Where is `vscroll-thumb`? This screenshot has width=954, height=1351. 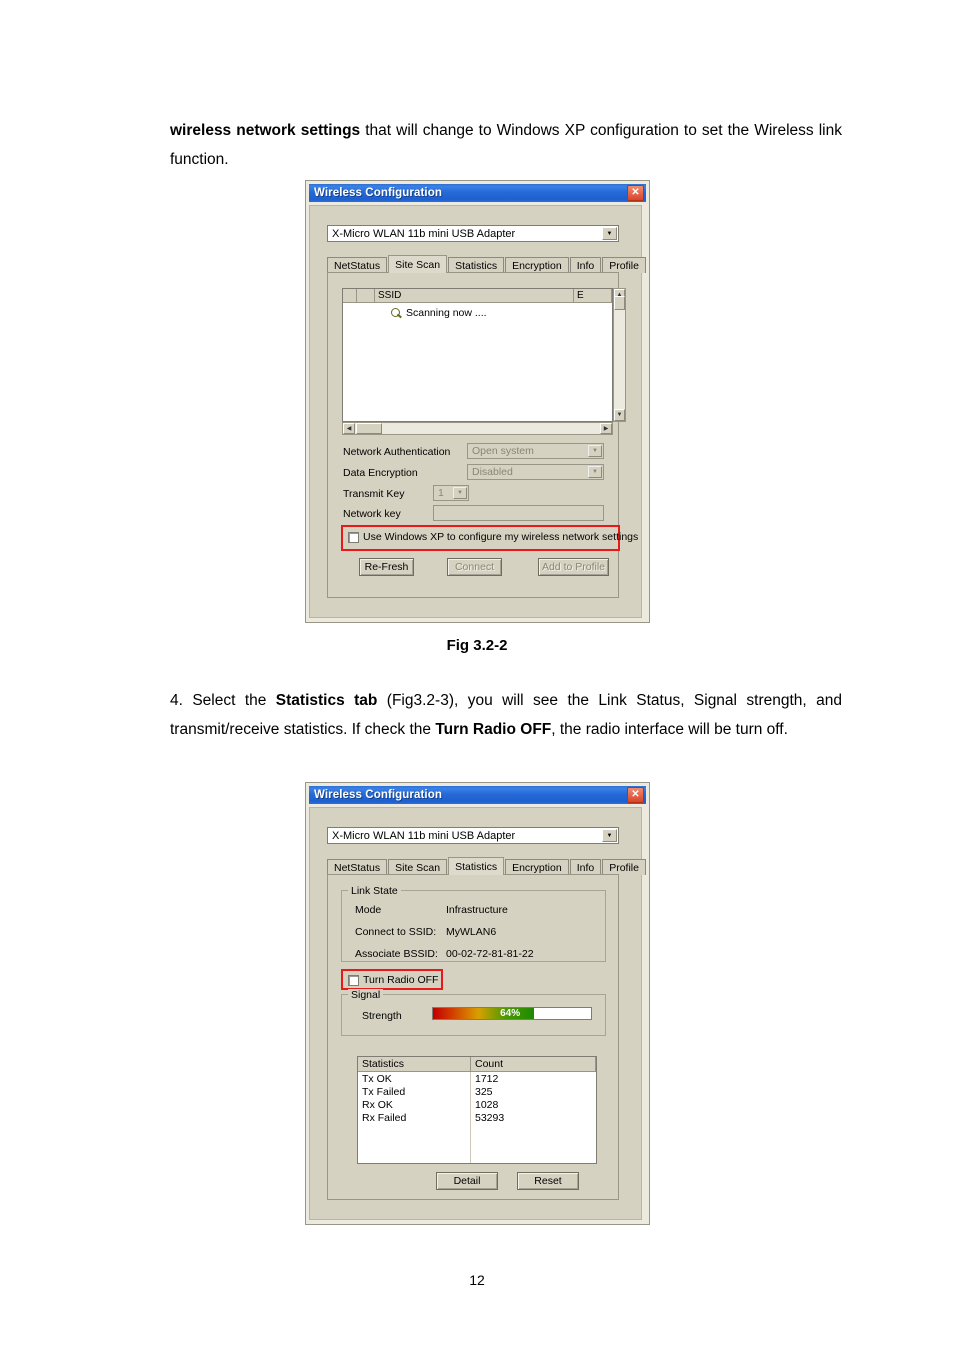 vscroll-thumb is located at coordinates (619, 303).